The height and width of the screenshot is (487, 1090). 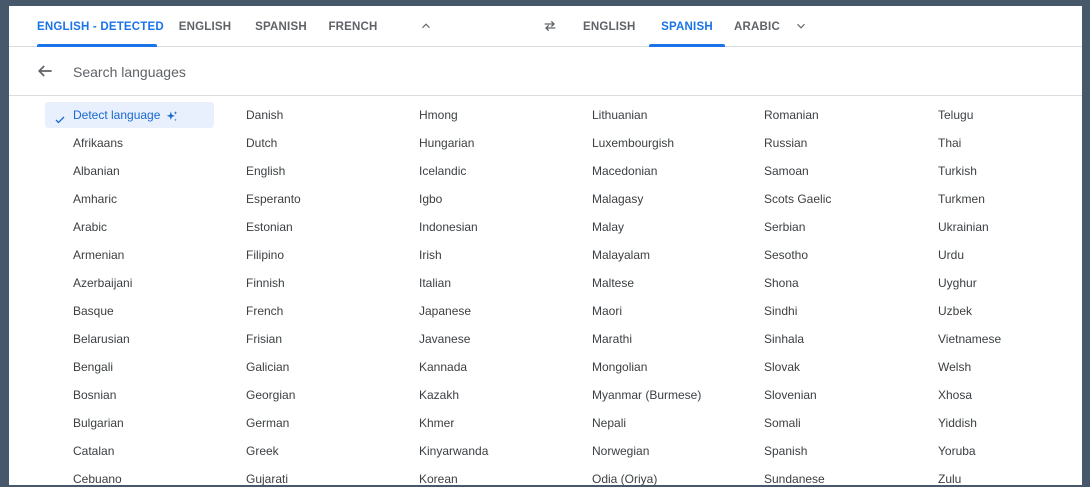 What do you see at coordinates (438, 475) in the screenshot?
I see `language-option: Korean` at bounding box center [438, 475].